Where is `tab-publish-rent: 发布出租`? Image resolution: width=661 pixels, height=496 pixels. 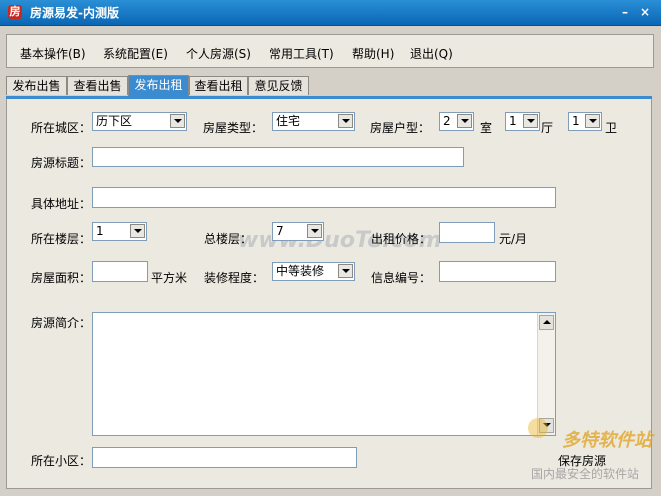
tab-publish-rent: 发布出租 is located at coordinates (158, 85).